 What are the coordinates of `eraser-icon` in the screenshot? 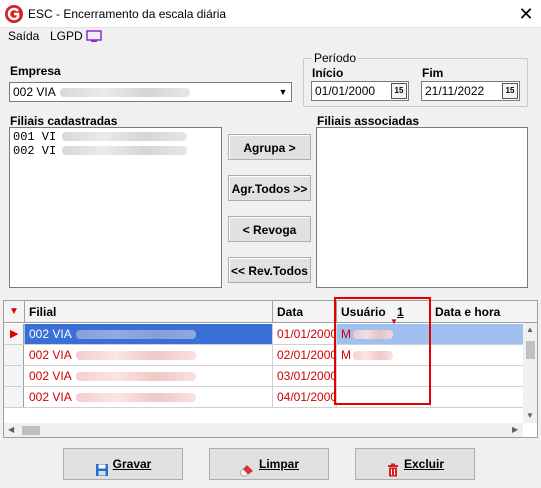 It's located at (247, 467).